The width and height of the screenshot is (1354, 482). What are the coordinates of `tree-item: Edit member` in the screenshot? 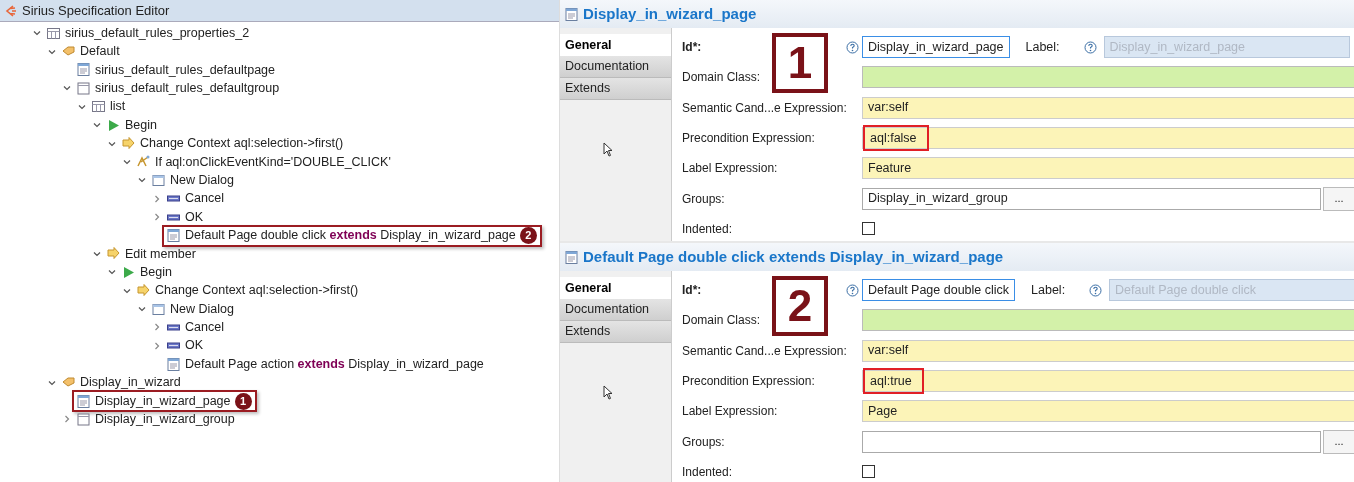 It's located at (160, 254).